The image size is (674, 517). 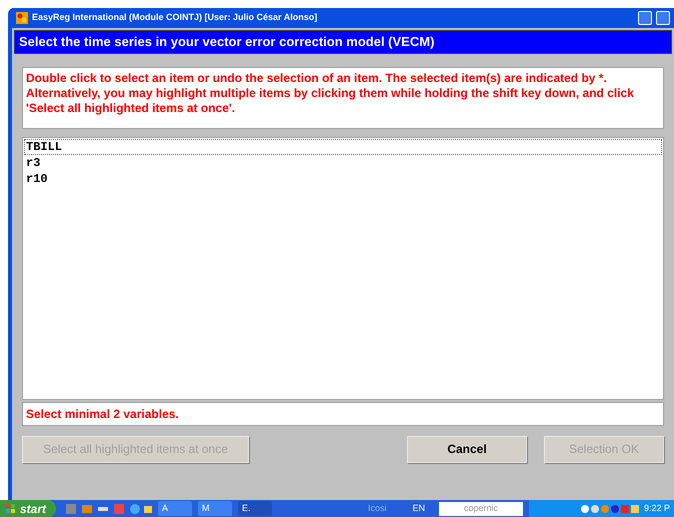 I want to click on maximize-button, so click(x=663, y=18).